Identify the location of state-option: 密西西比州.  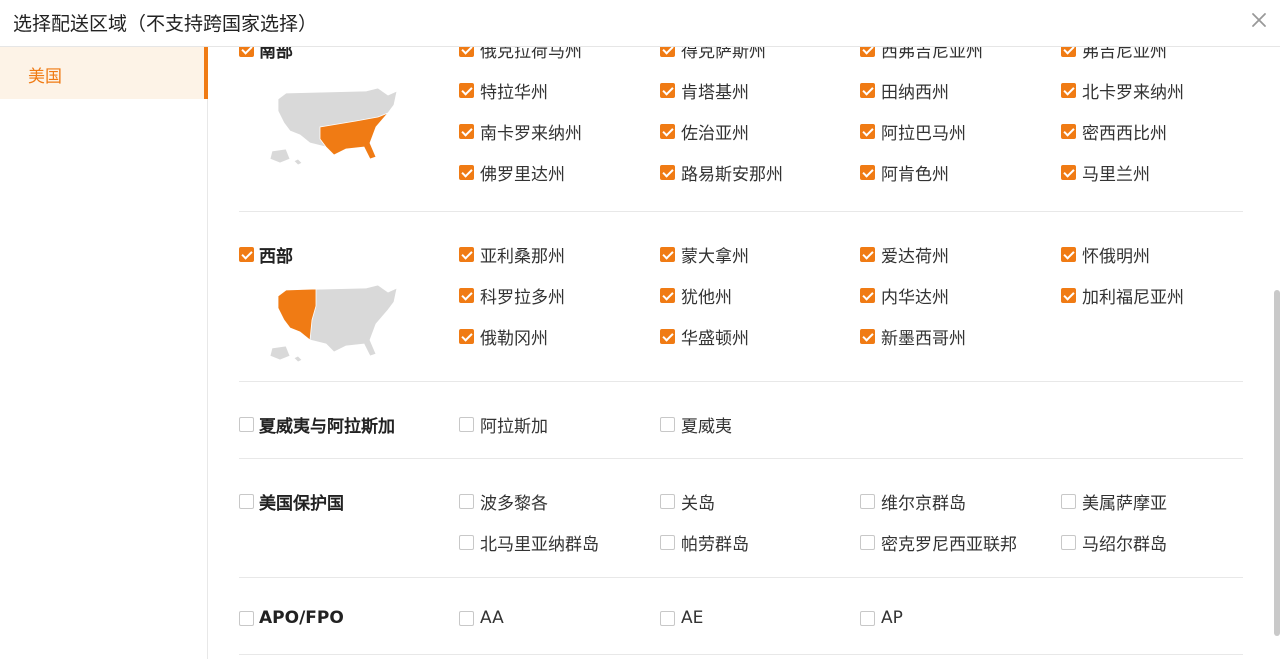
(1114, 131).